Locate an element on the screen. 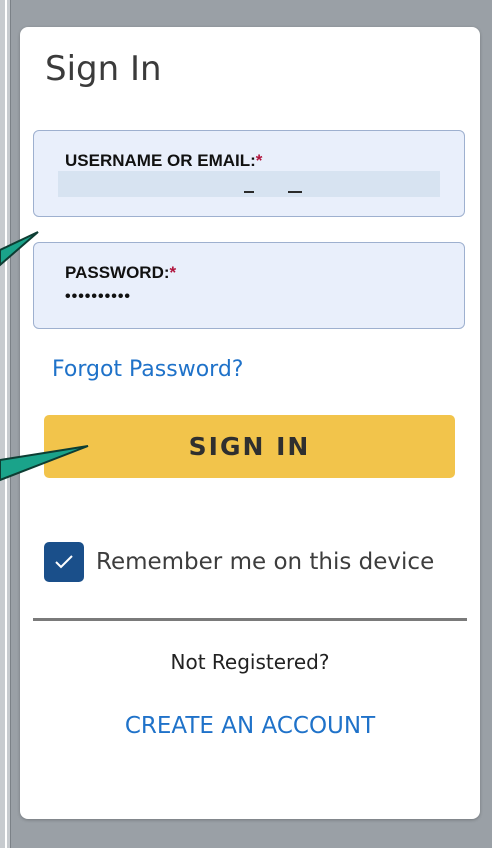 Image resolution: width=492 pixels, height=848 pixels. create-account-link: CREATE AN ACCOUNT is located at coordinates (250, 726).